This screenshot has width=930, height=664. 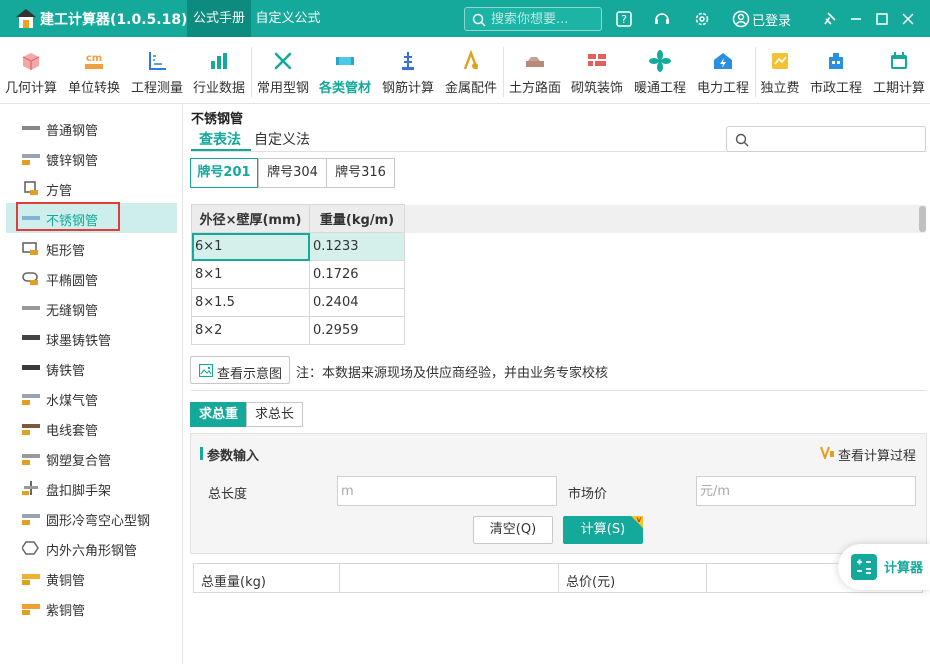 What do you see at coordinates (250, 246) in the screenshot?
I see `table-cell-size: 6×1` at bounding box center [250, 246].